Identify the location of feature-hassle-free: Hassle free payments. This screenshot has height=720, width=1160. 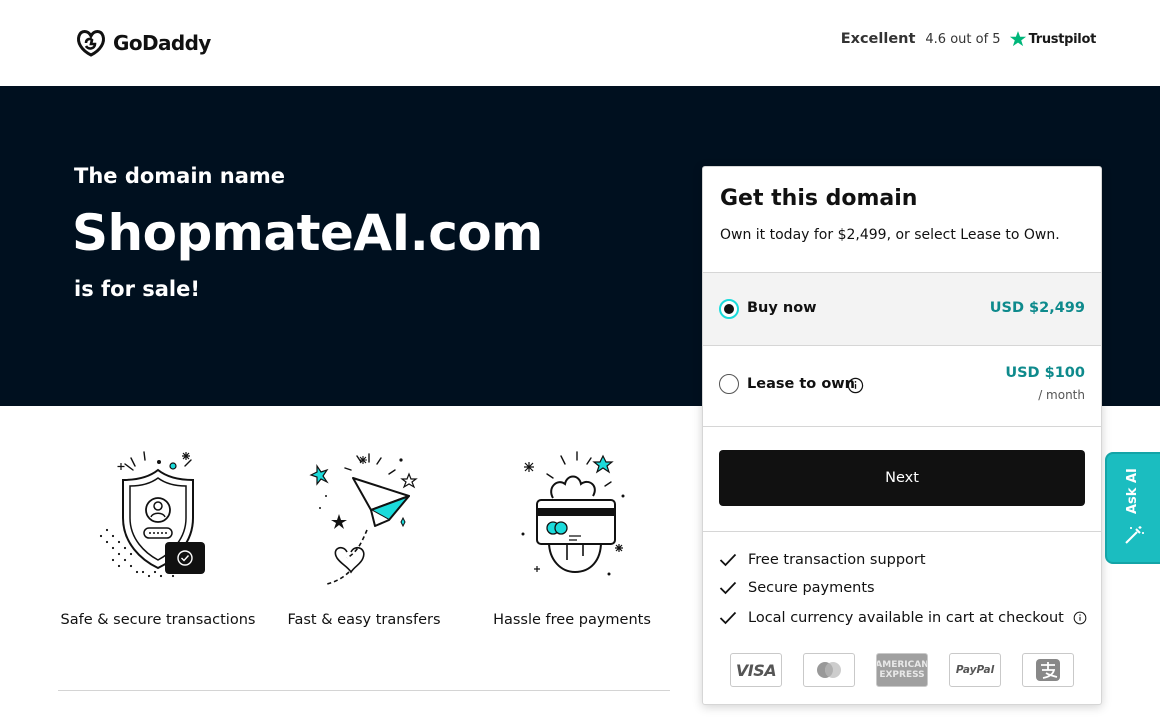
(572, 538).